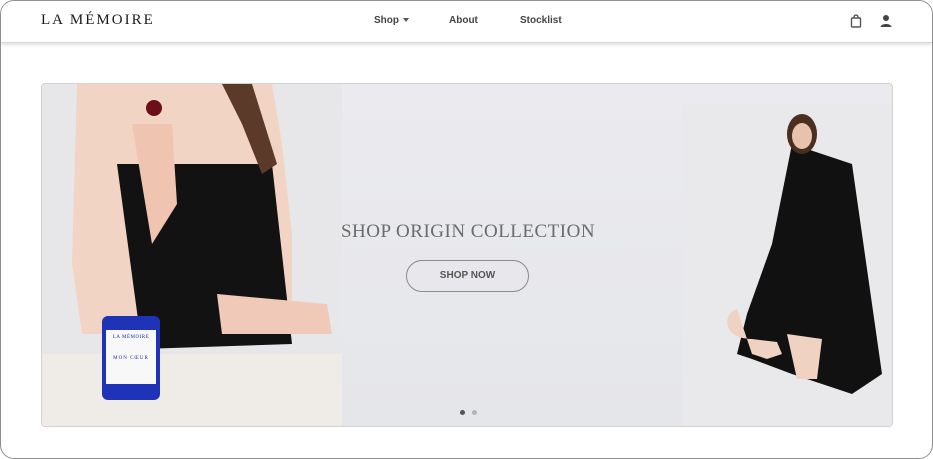 The image size is (933, 459). I want to click on brand-logo: LA MÉMOIRE, so click(98, 20).